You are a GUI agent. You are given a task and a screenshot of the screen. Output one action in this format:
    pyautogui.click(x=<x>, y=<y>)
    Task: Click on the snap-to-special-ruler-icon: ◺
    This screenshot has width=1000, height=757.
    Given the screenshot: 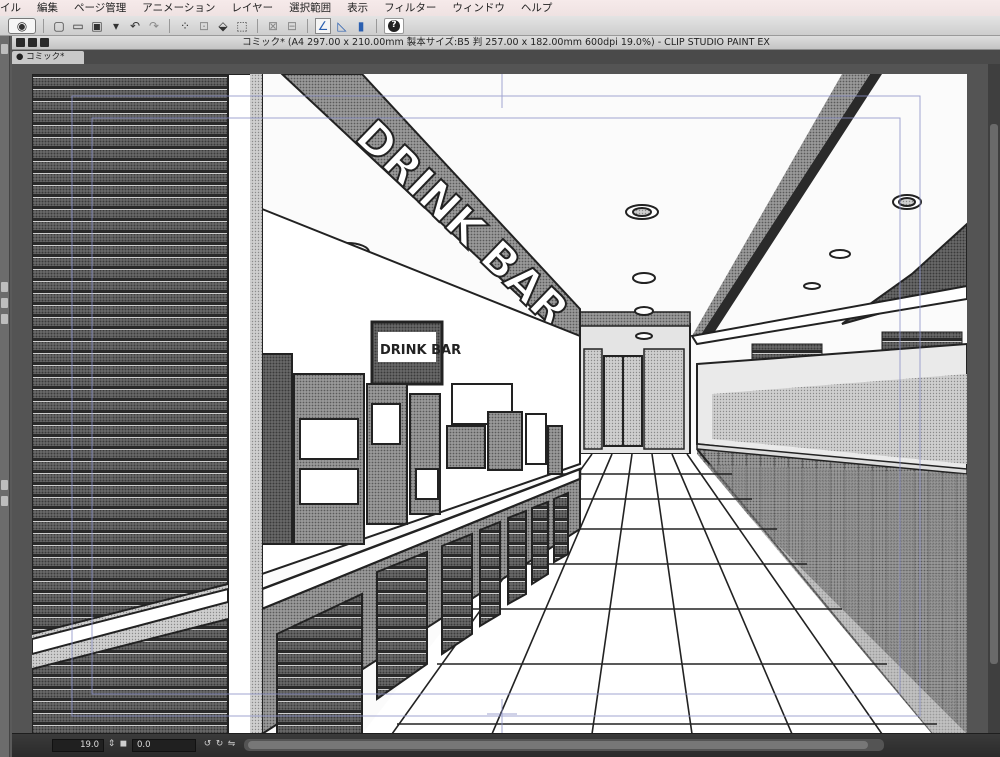 What is the action you would take?
    pyautogui.click(x=342, y=26)
    